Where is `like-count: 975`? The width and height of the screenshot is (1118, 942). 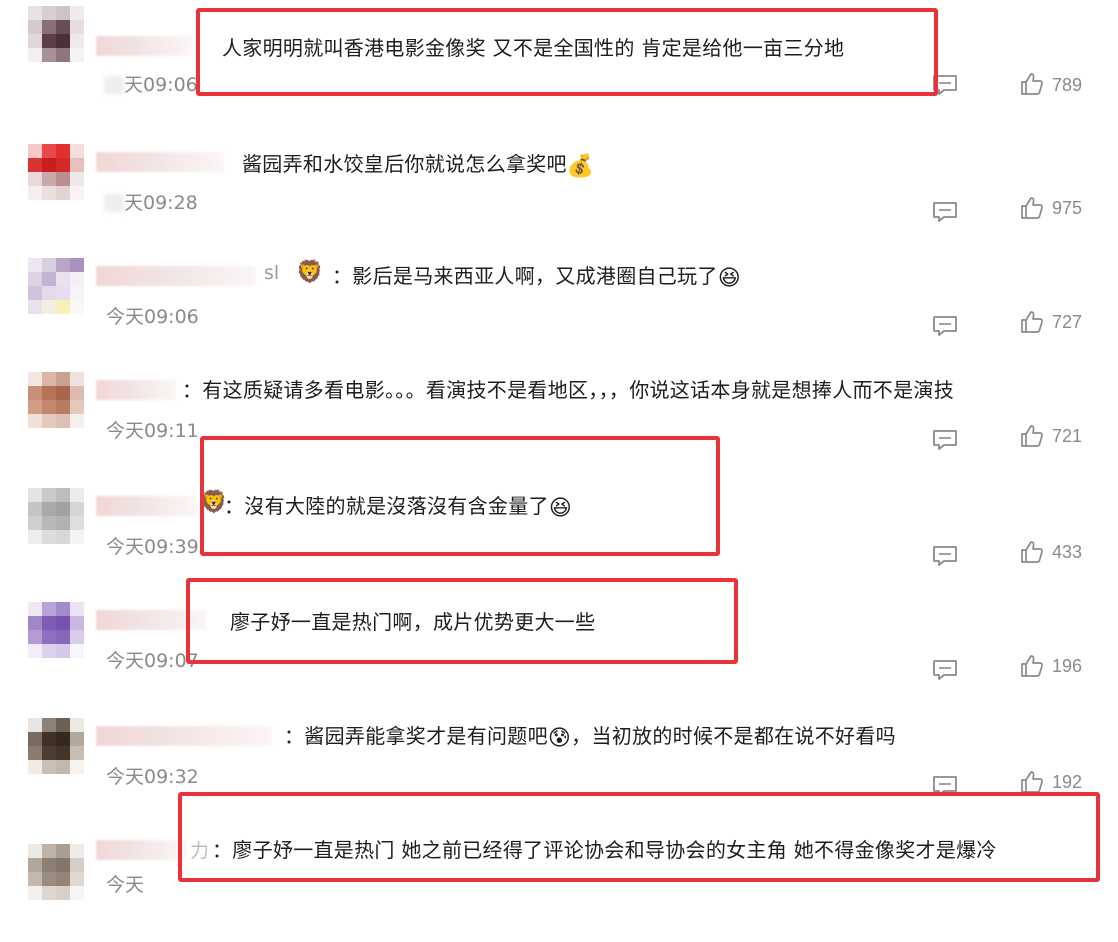
like-count: 975 is located at coordinates (1067, 208).